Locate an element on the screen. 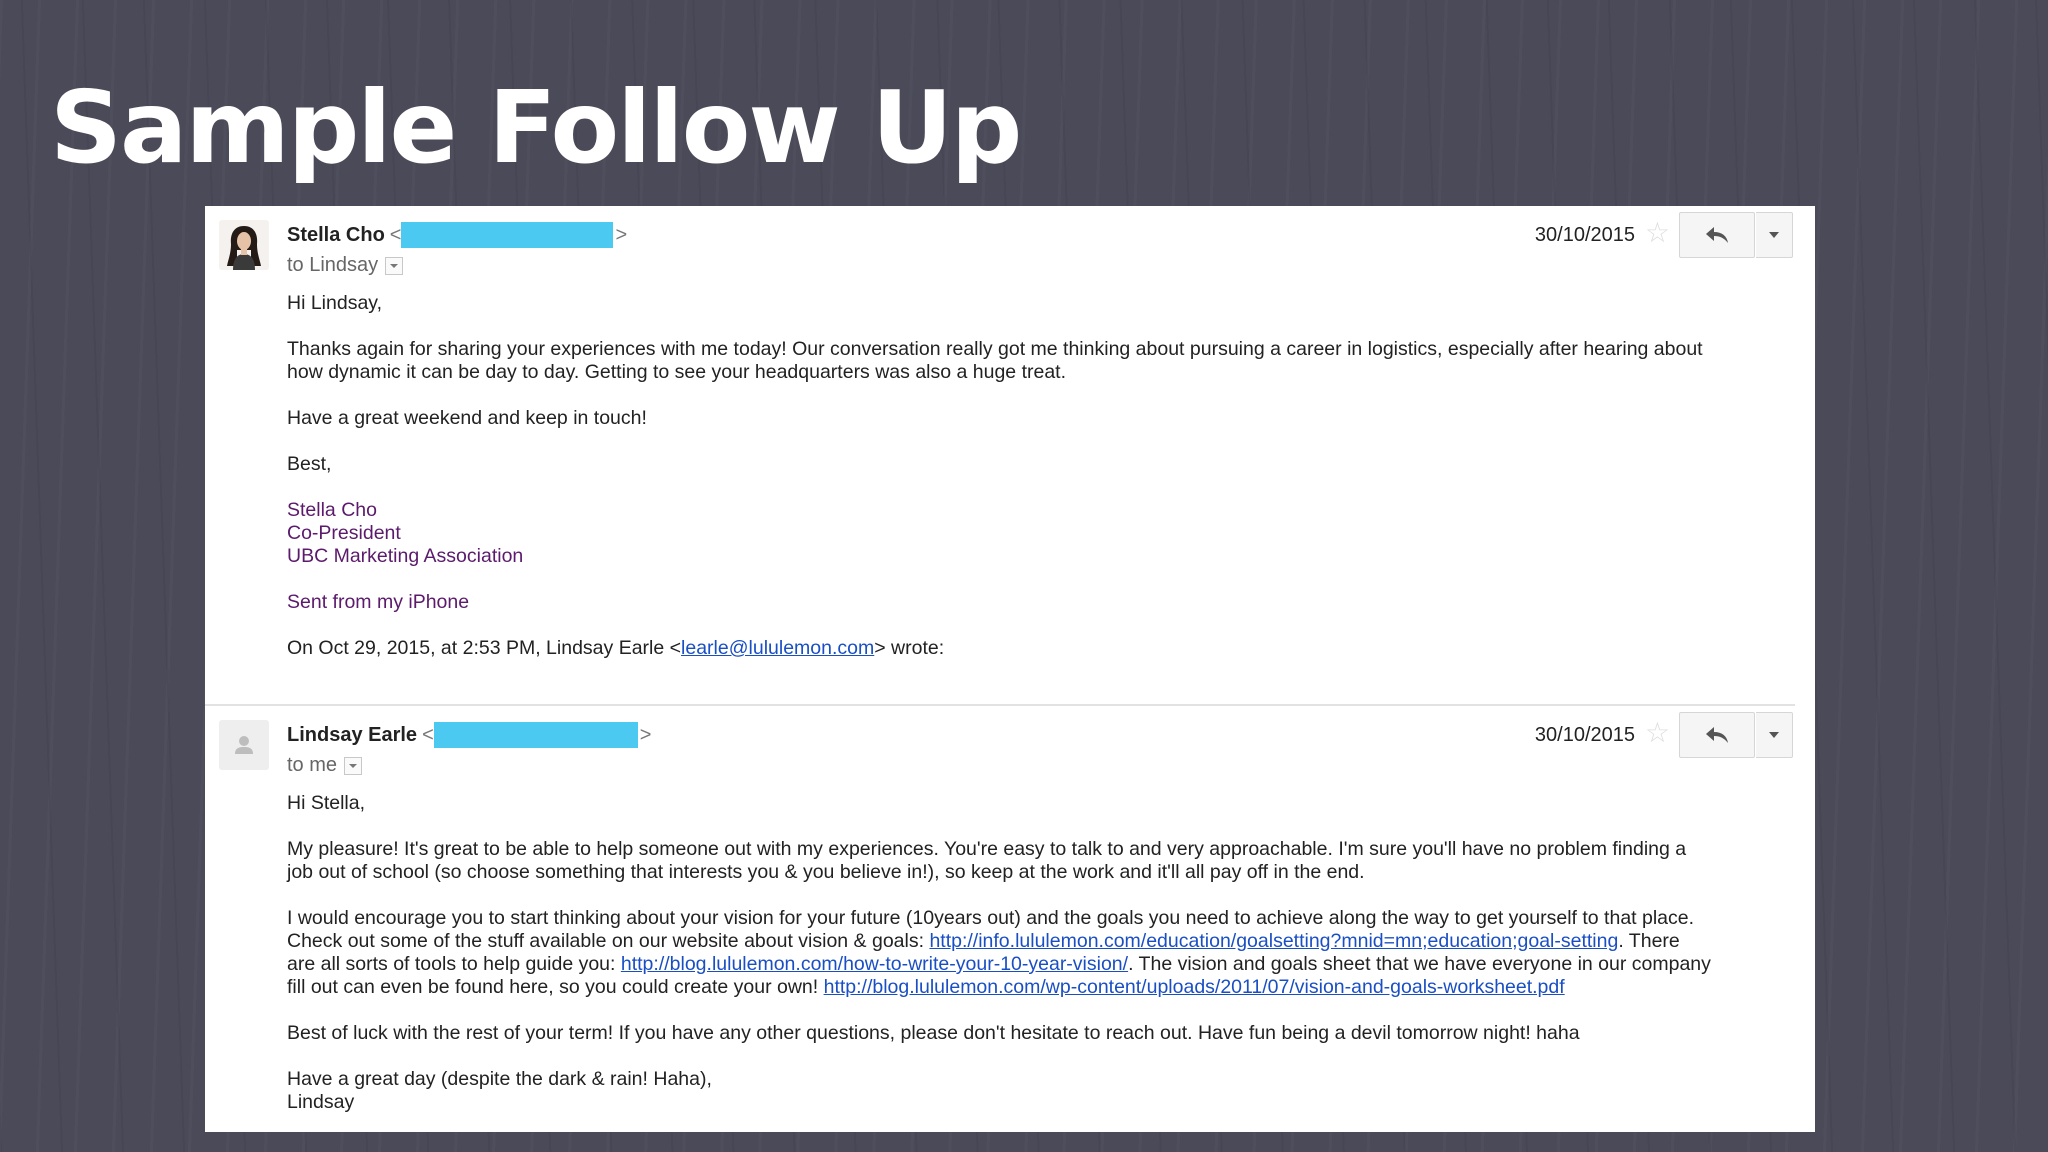 This screenshot has width=2048, height=1152. sender-line: Lindsay Earle < > is located at coordinates (469, 735).